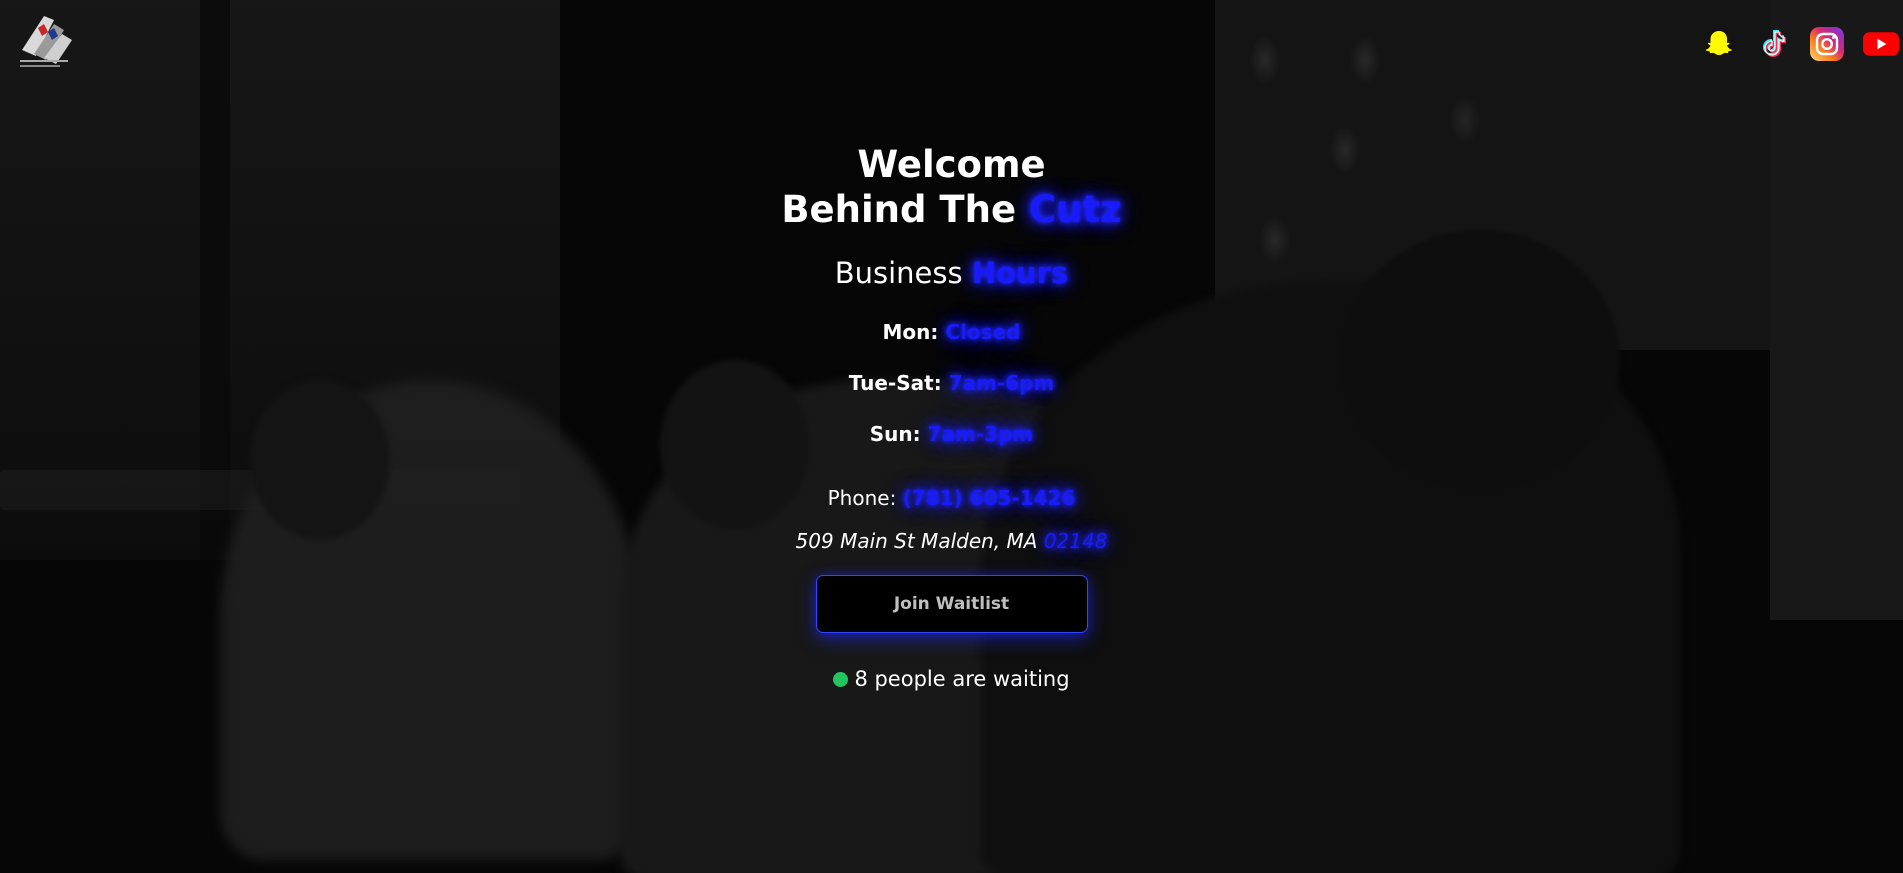 This screenshot has height=873, width=1903. What do you see at coordinates (1075, 209) in the screenshot?
I see `cutz-text: Cutz` at bounding box center [1075, 209].